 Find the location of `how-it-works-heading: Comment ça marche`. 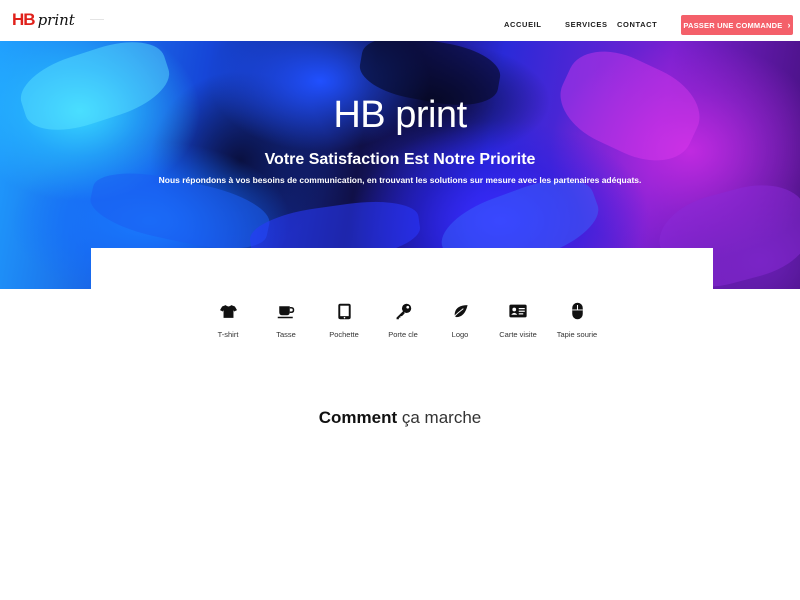

how-it-works-heading: Comment ça marche is located at coordinates (400, 418).